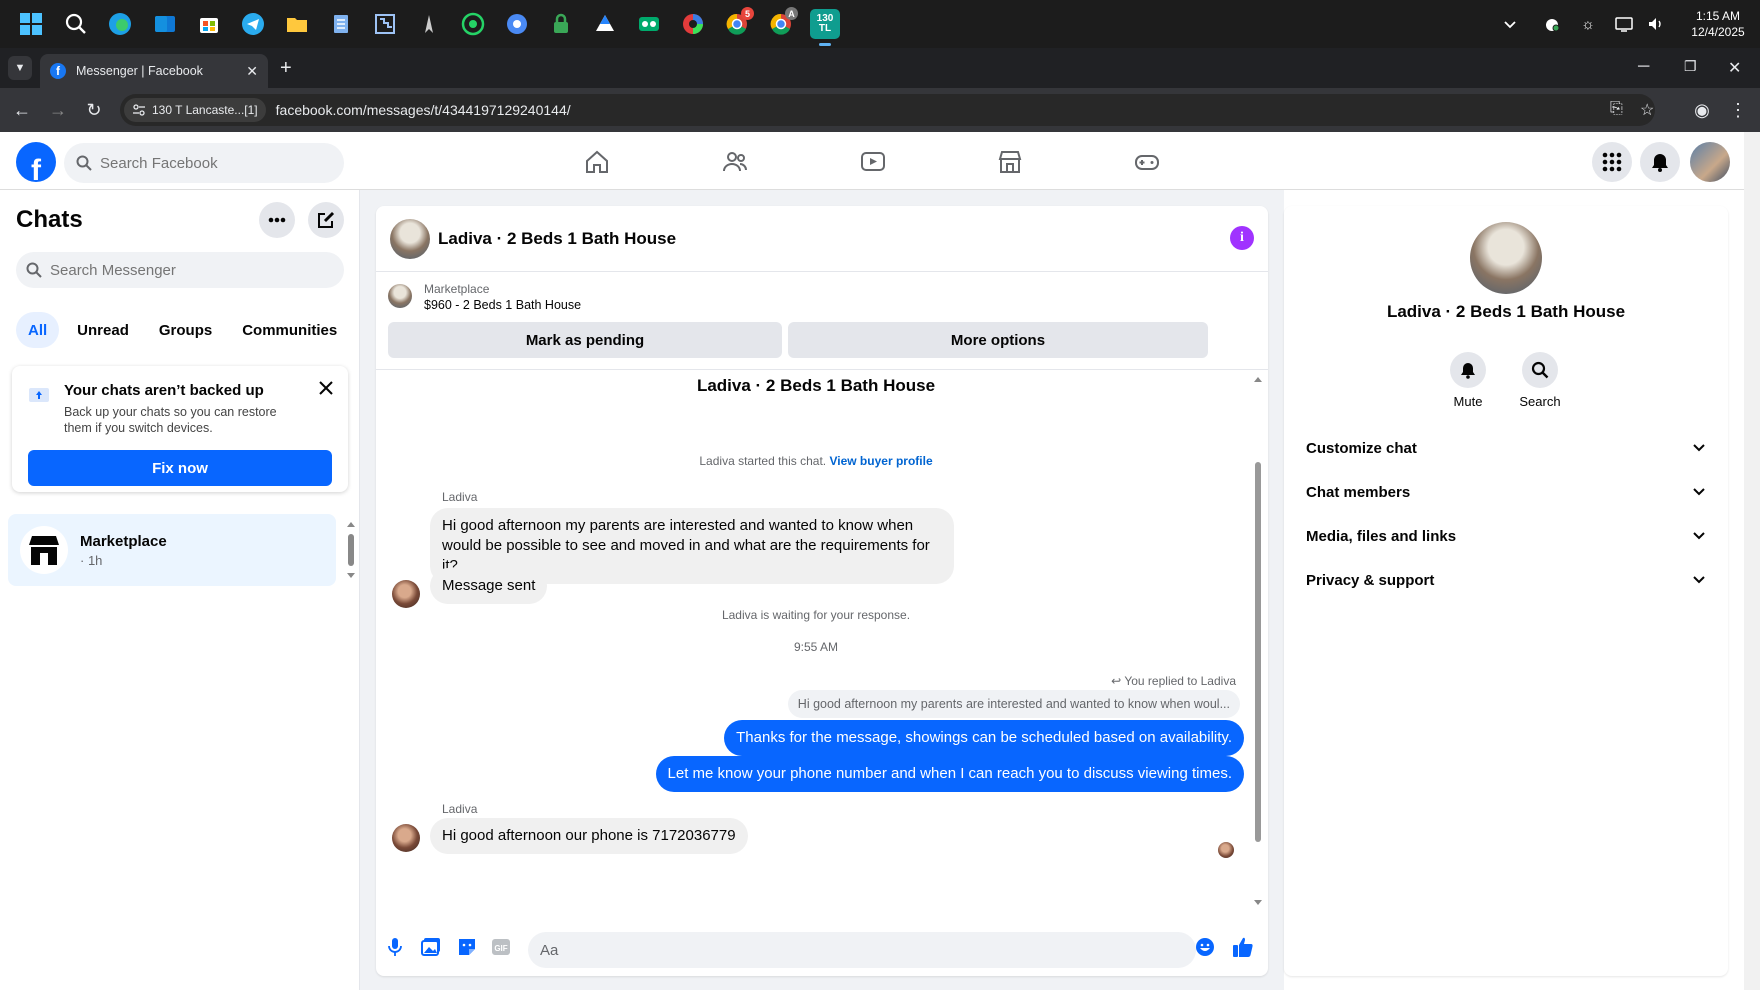 The height and width of the screenshot is (990, 1760). Describe the element at coordinates (517, 24) in the screenshot. I see `chrome-blue-icon` at that location.